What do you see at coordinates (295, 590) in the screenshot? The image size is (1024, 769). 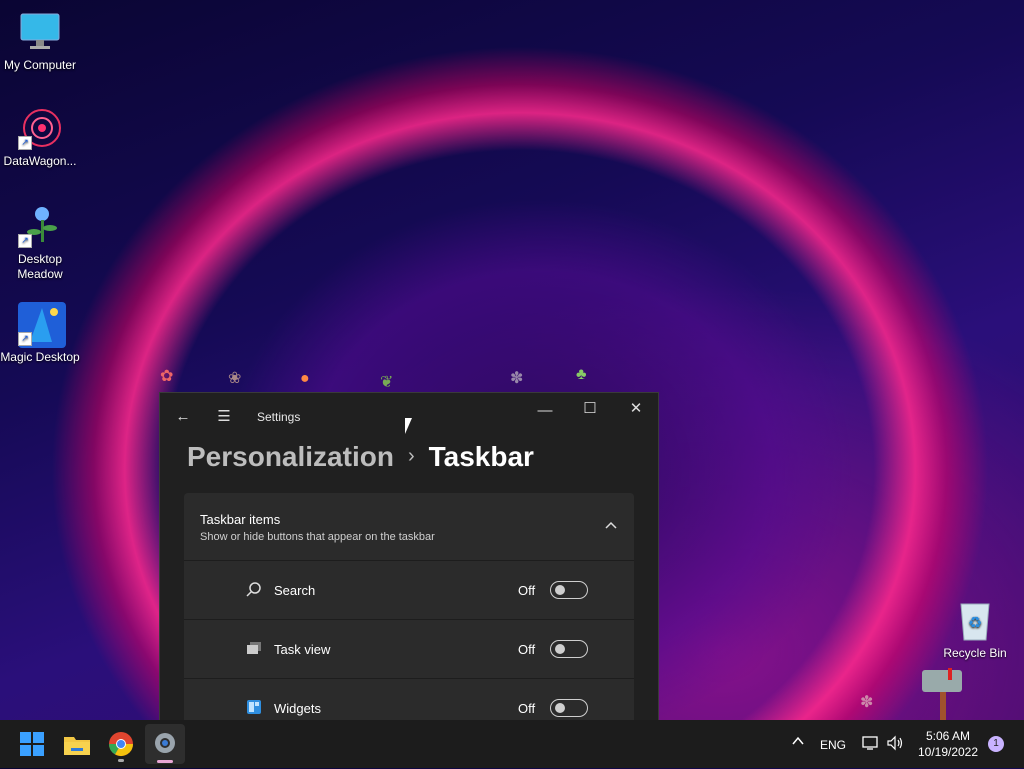 I see `setting-label: Search` at bounding box center [295, 590].